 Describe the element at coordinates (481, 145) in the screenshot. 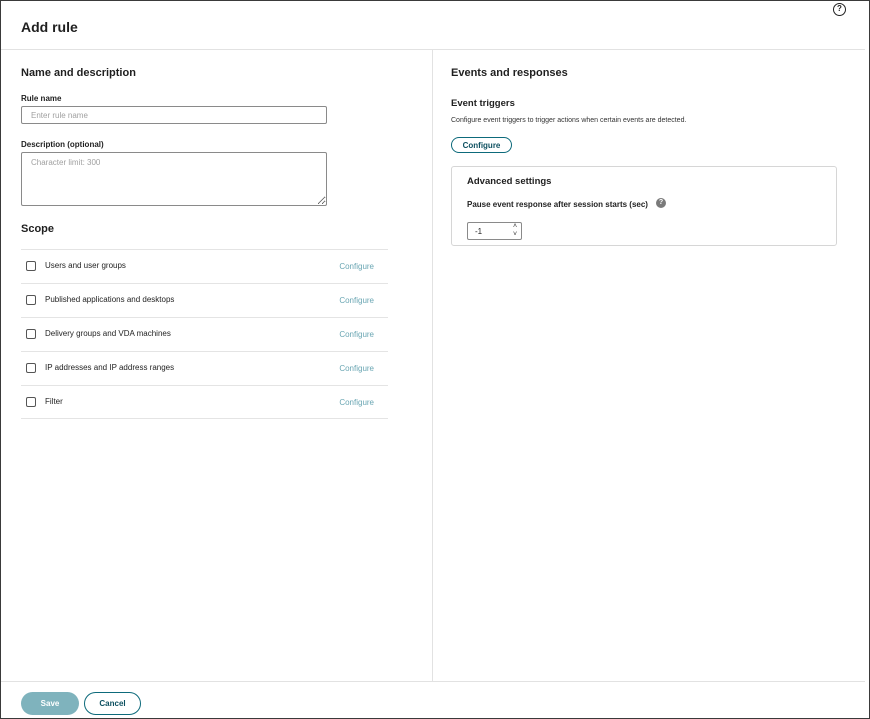

I see `configure-event-triggers-button: Configure` at that location.